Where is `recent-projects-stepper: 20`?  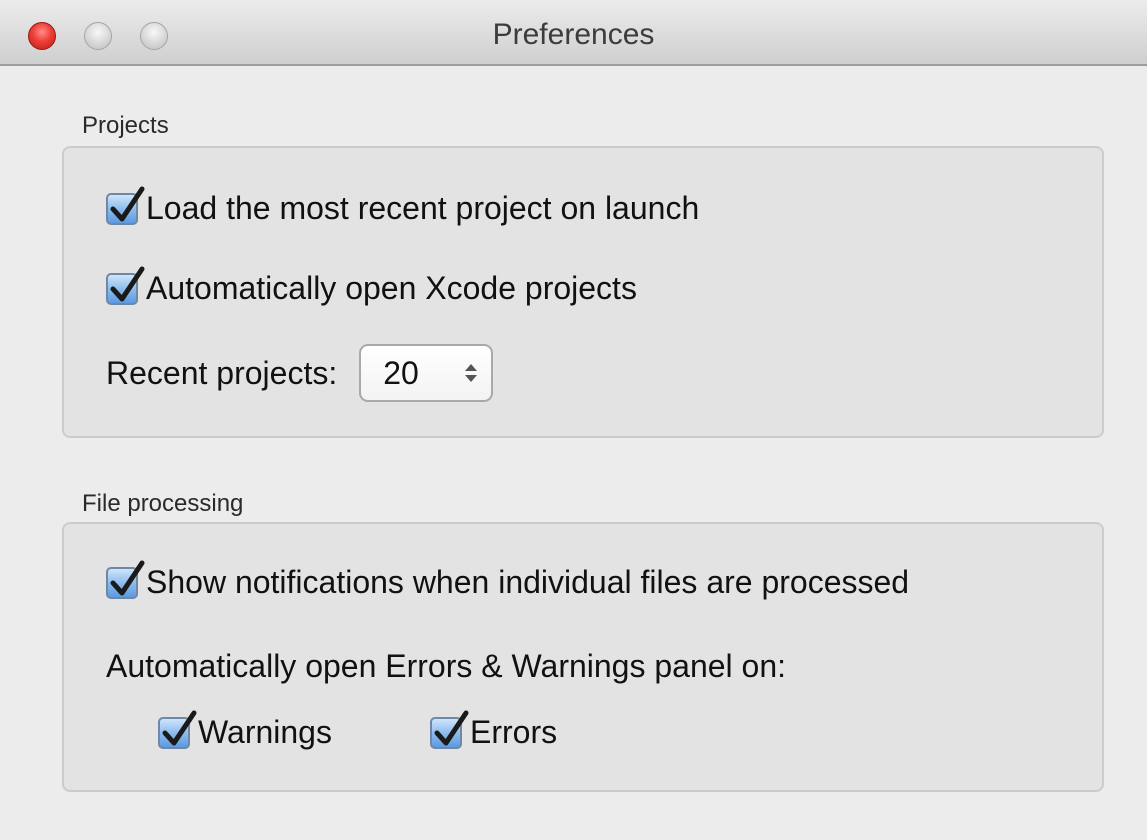
recent-projects-stepper: 20 is located at coordinates (426, 373).